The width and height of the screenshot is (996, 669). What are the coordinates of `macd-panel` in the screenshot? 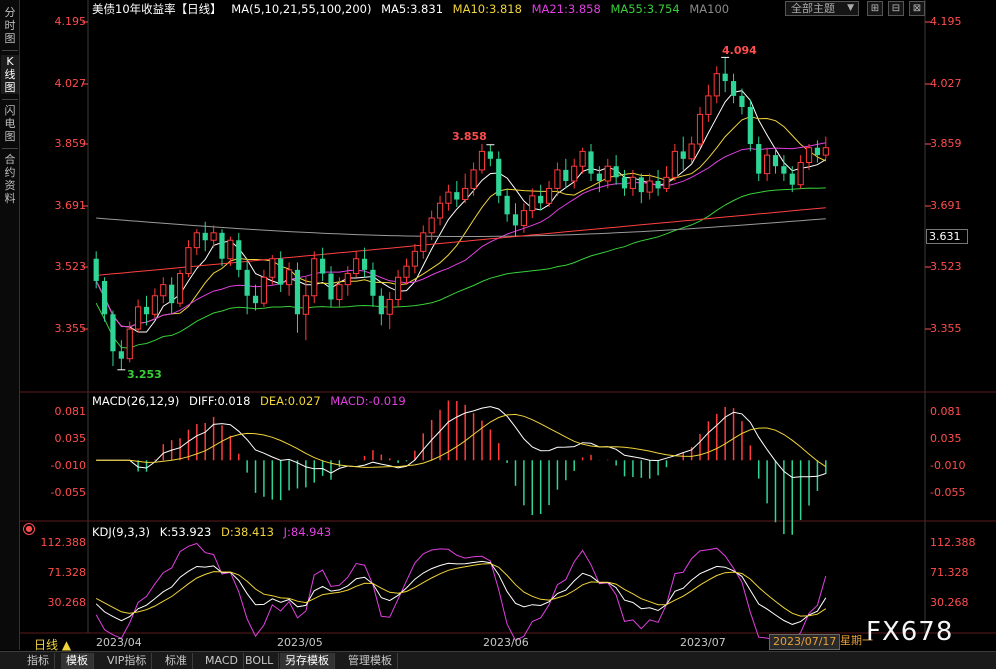 It's located at (461, 467).